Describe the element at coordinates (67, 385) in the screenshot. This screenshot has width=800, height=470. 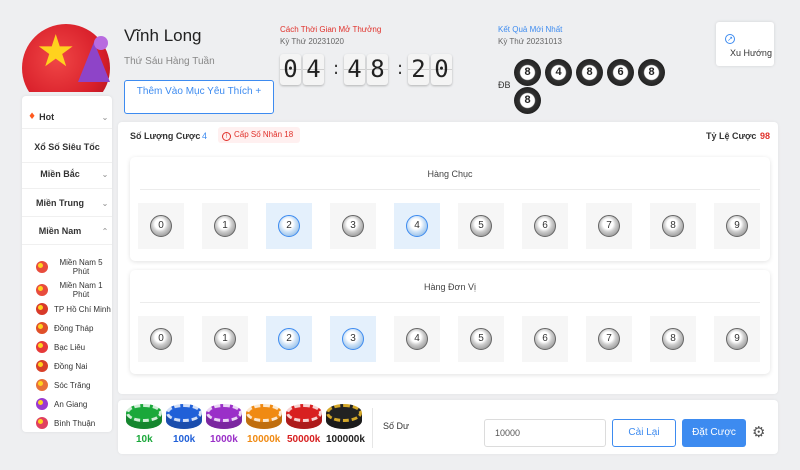
I see `sidebar-subitem-soc-trang: Sóc Trăng` at that location.